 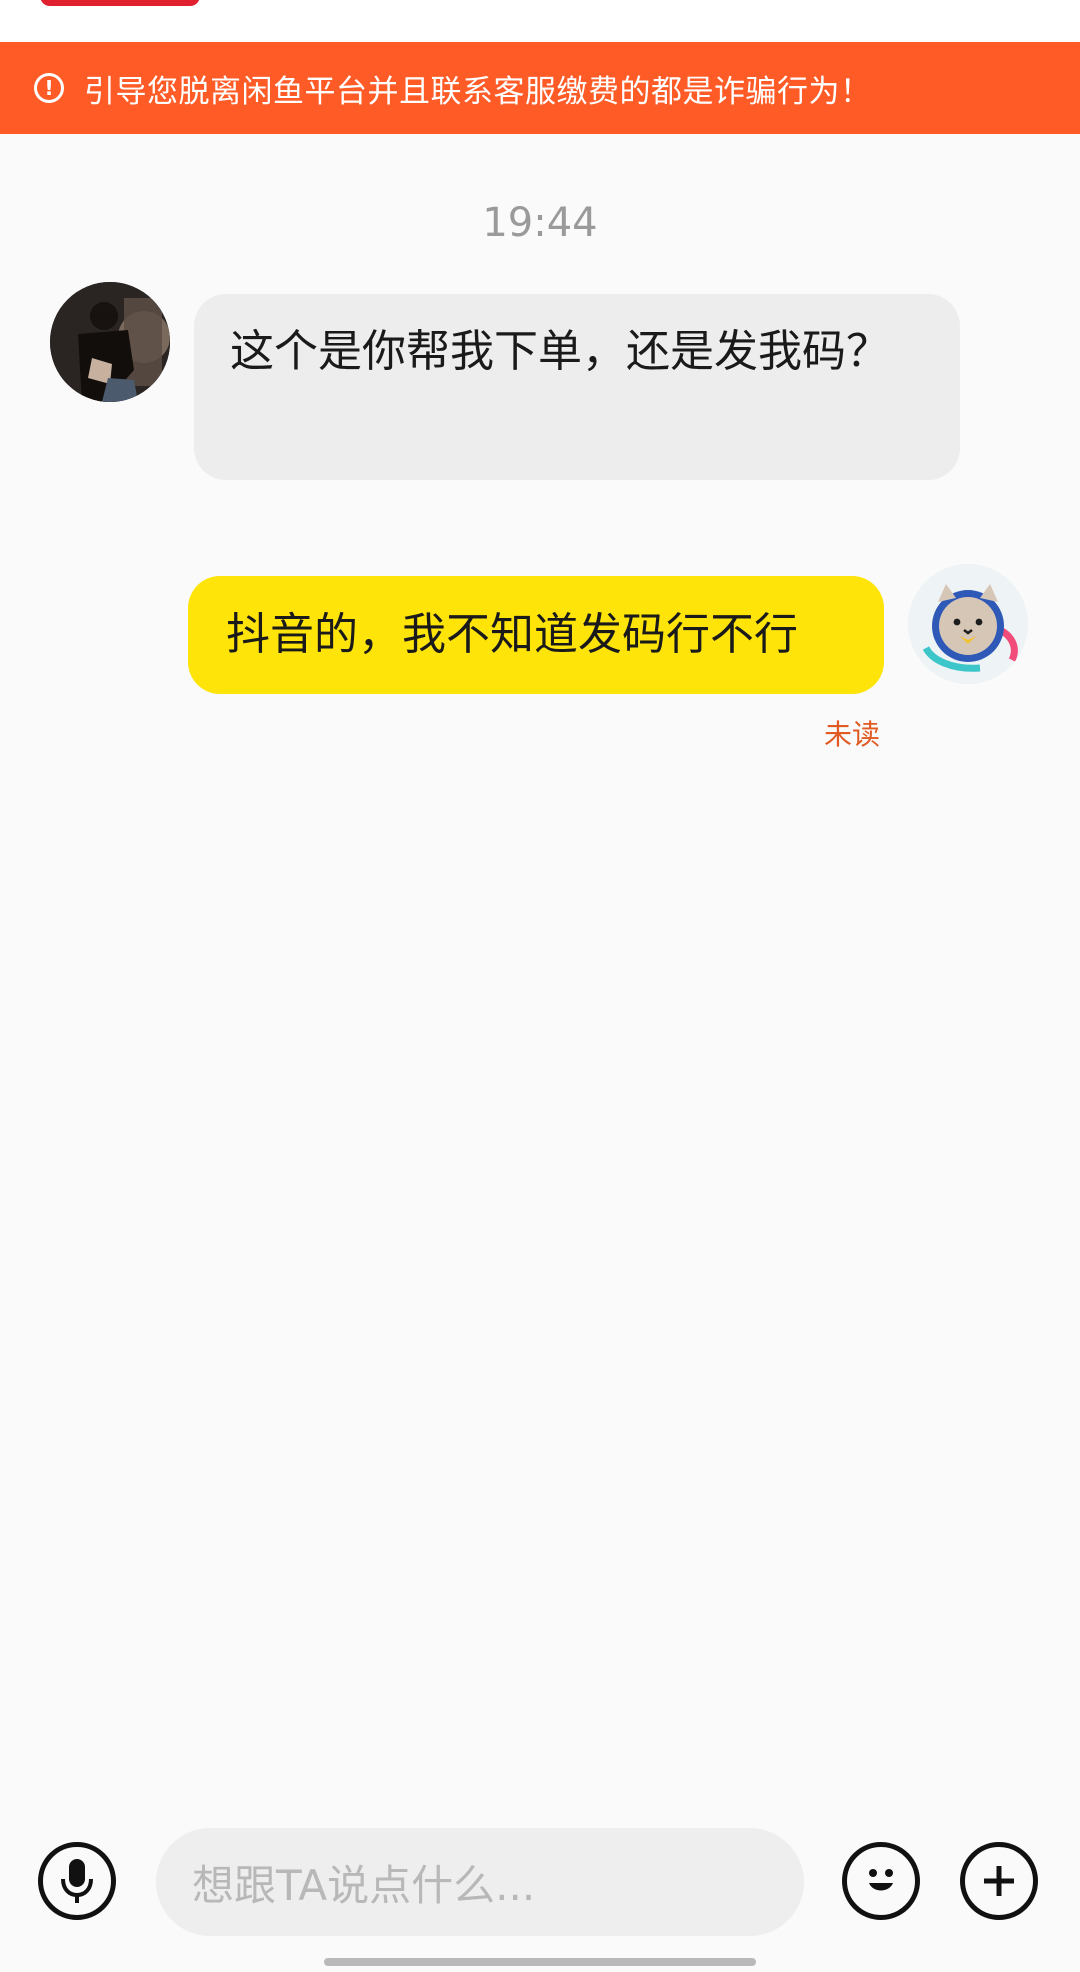 What do you see at coordinates (536, 635) in the screenshot?
I see `sent-message-bubble: 抖音的，我不知道发码行不行` at bounding box center [536, 635].